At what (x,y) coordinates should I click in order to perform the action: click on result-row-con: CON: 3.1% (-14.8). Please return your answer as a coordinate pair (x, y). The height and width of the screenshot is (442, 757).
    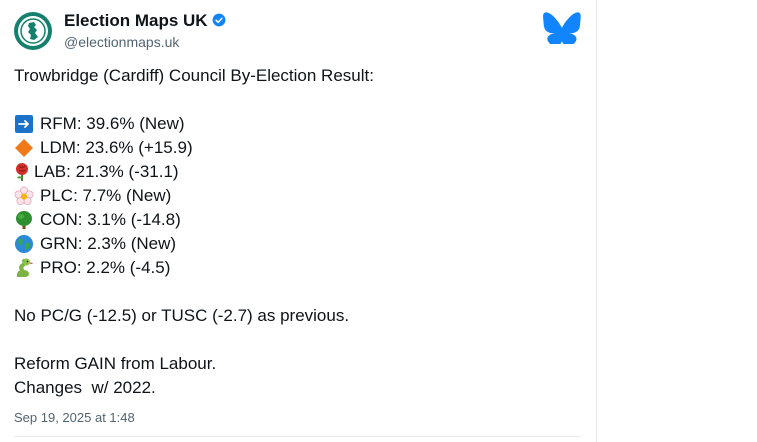
    Looking at the image, I should click on (299, 220).